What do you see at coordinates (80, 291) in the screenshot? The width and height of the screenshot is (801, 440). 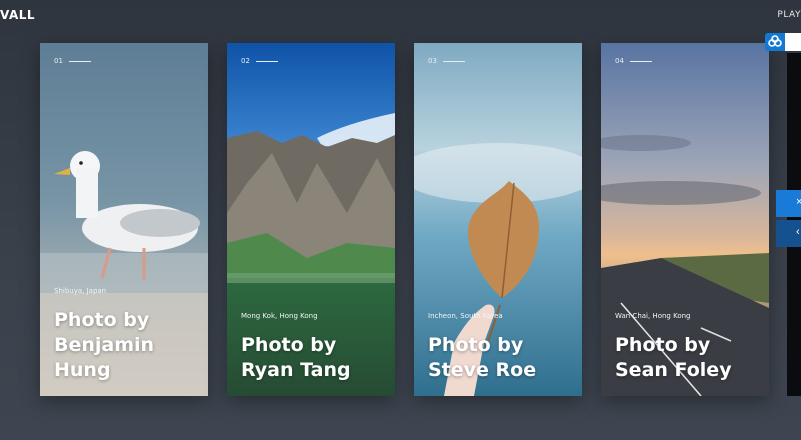 I see `card-location: Shibuya, Japan` at bounding box center [80, 291].